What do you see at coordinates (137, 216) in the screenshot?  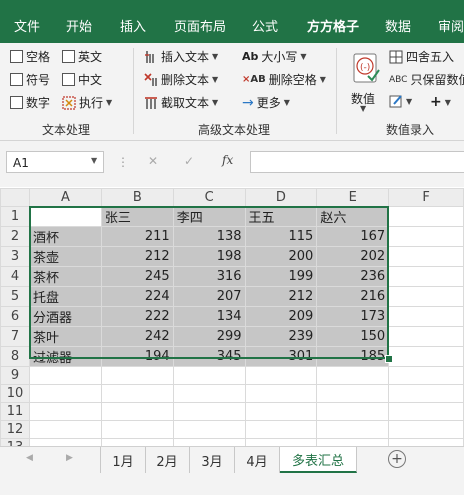 I see `cell: 张三` at bounding box center [137, 216].